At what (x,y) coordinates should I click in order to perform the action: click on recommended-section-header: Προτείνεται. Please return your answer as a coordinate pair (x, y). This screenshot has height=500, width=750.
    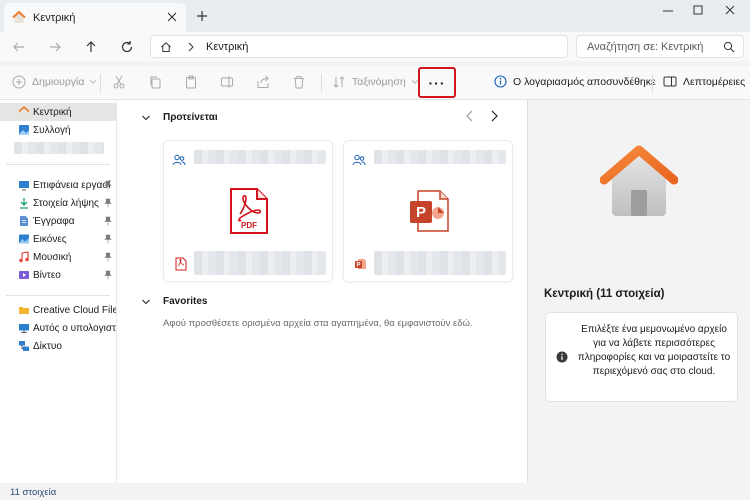
    Looking at the image, I should click on (179, 117).